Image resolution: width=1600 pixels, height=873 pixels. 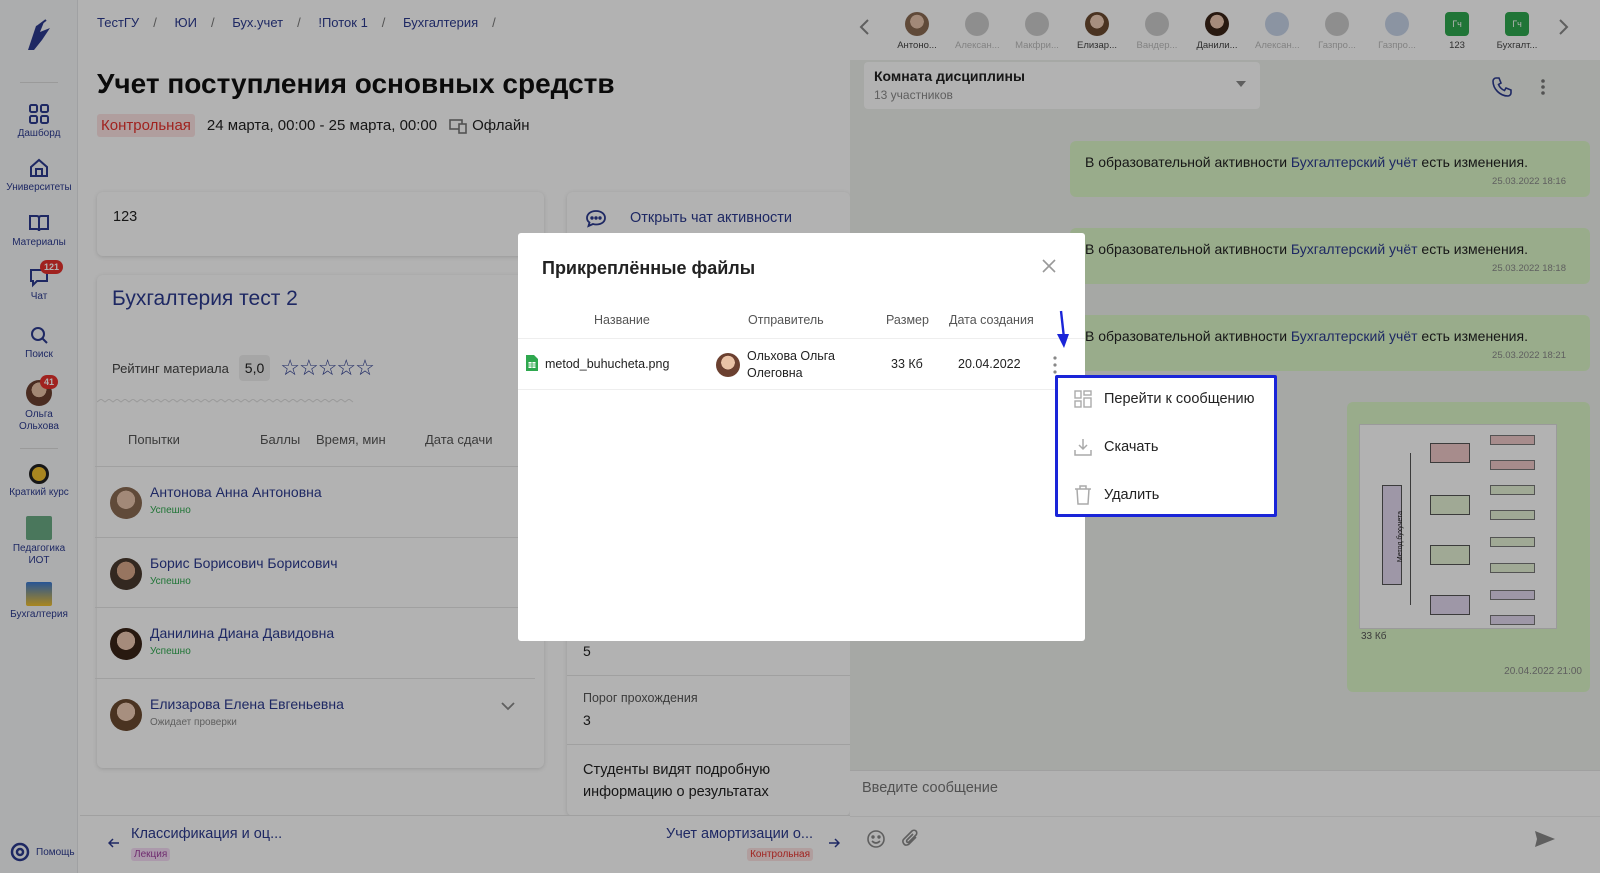 I want to click on delete-menu-item: Удалить, so click(x=1116, y=495).